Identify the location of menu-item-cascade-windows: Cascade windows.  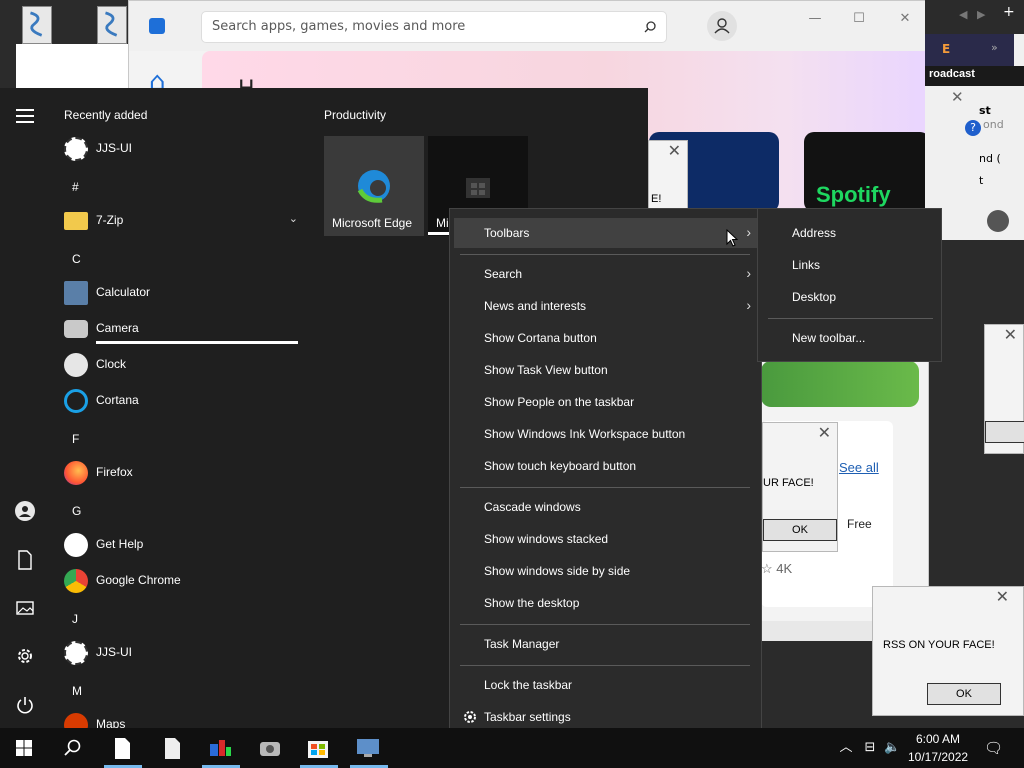
(605, 507).